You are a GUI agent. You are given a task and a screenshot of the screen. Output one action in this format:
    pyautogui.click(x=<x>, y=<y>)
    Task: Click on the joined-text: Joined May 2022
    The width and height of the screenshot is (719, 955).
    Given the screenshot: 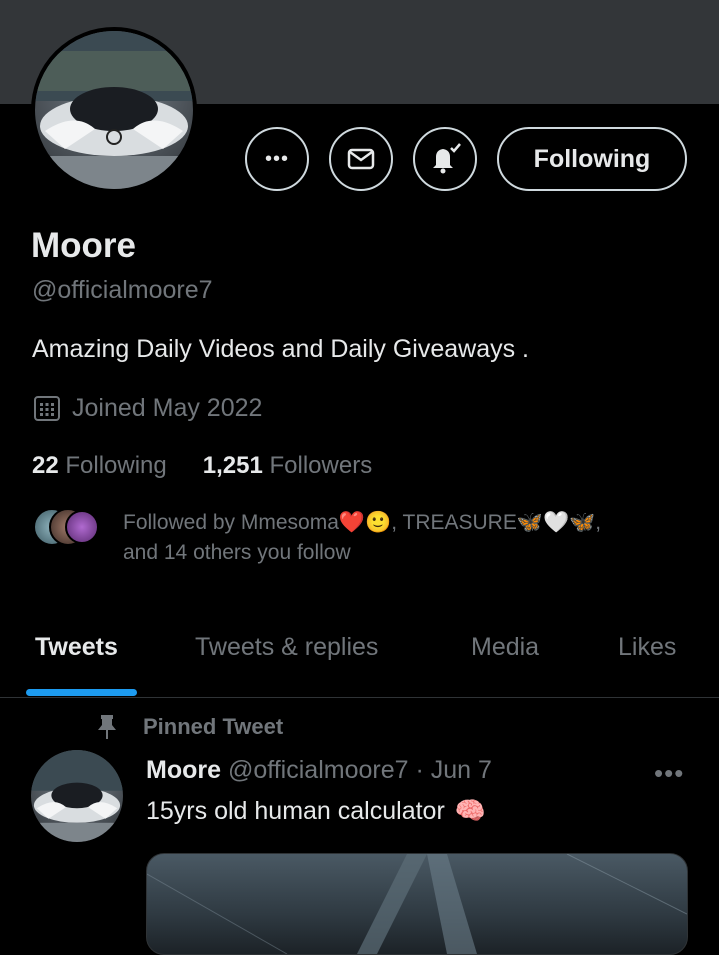 What is the action you would take?
    pyautogui.click(x=167, y=407)
    